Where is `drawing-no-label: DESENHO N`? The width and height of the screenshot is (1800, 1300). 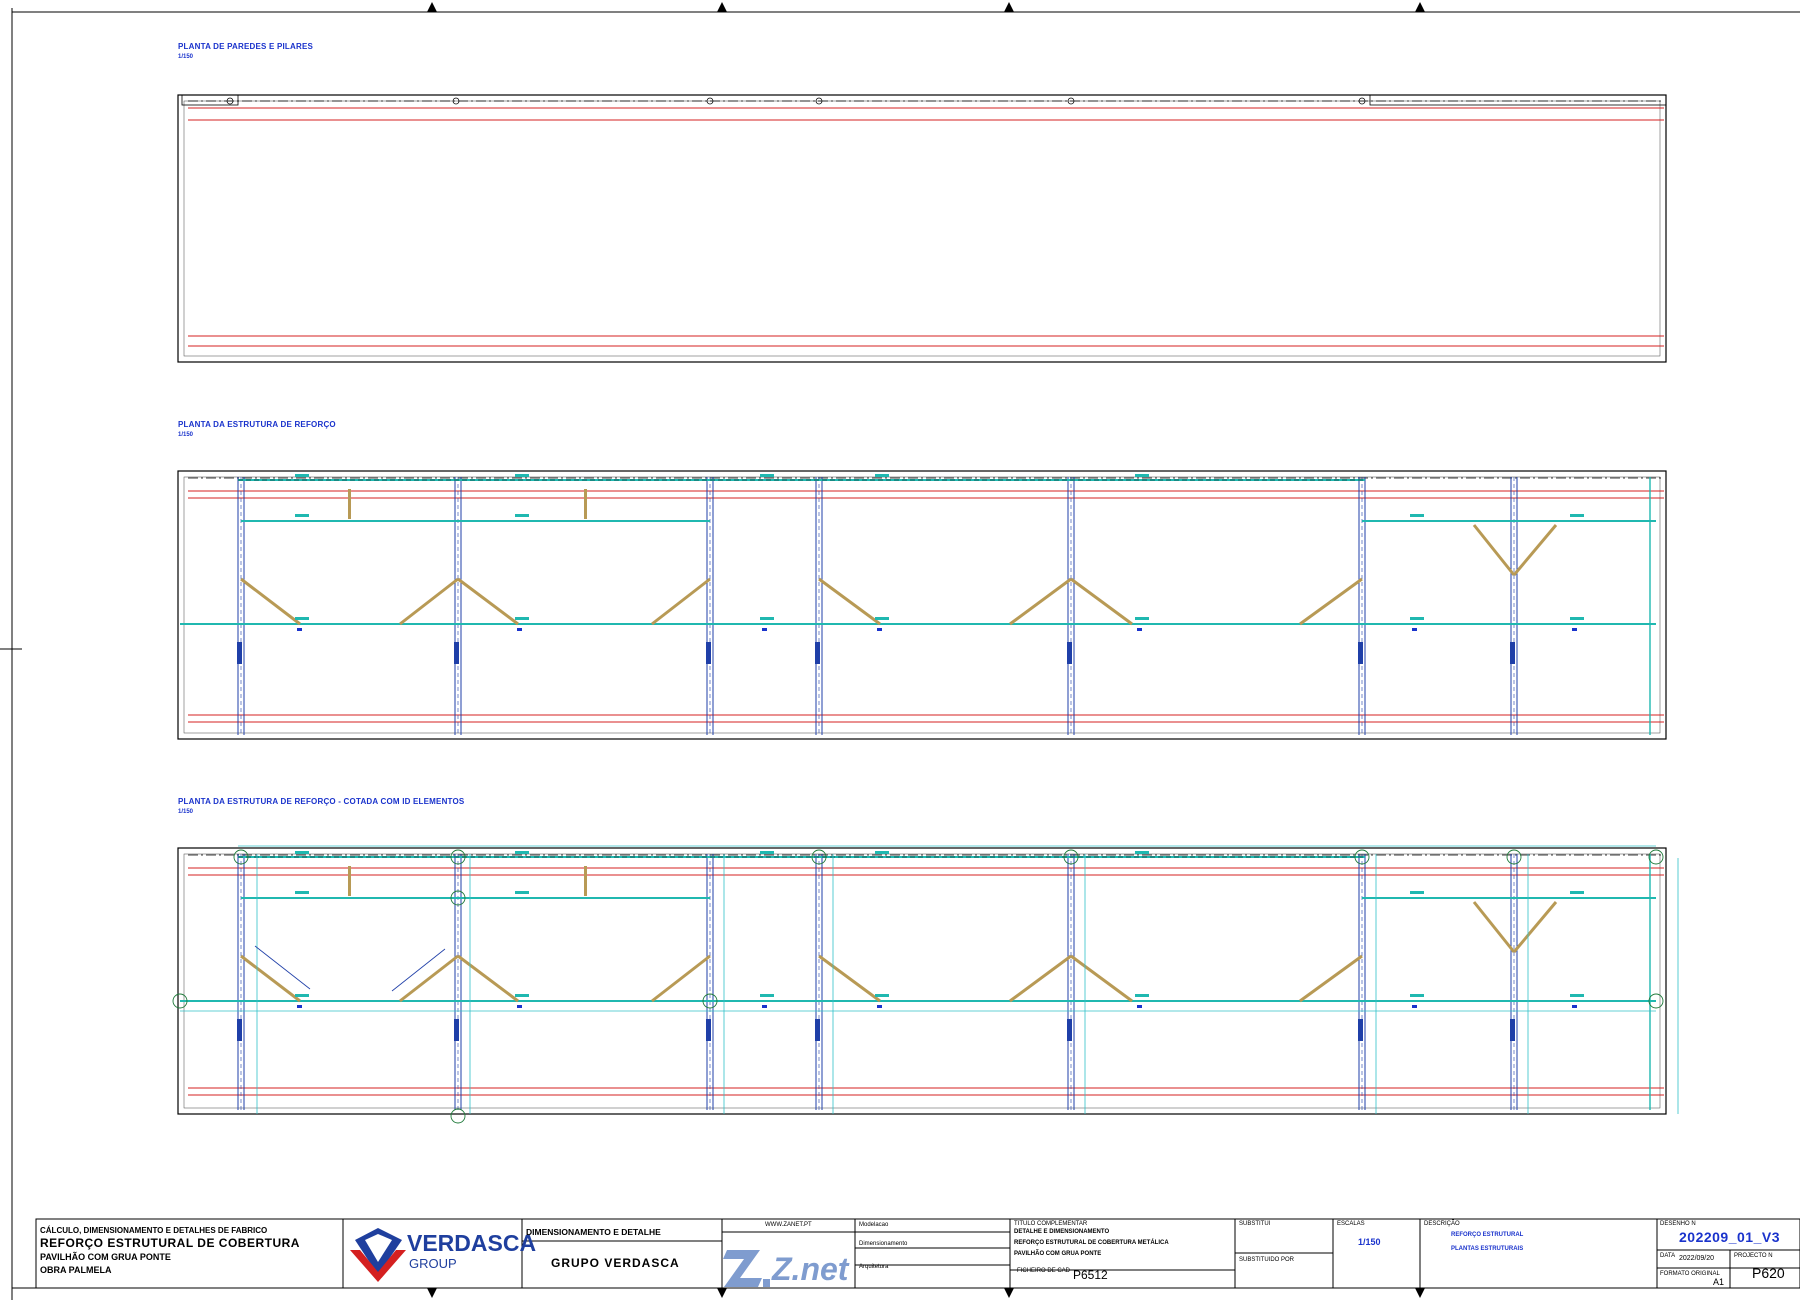
drawing-no-label: DESENHO N is located at coordinates (1678, 1224).